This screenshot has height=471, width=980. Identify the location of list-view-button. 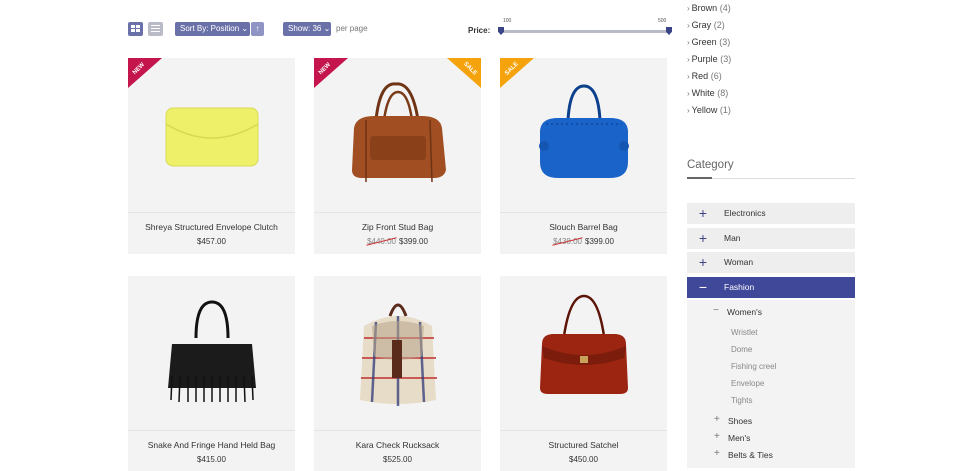
(155, 29).